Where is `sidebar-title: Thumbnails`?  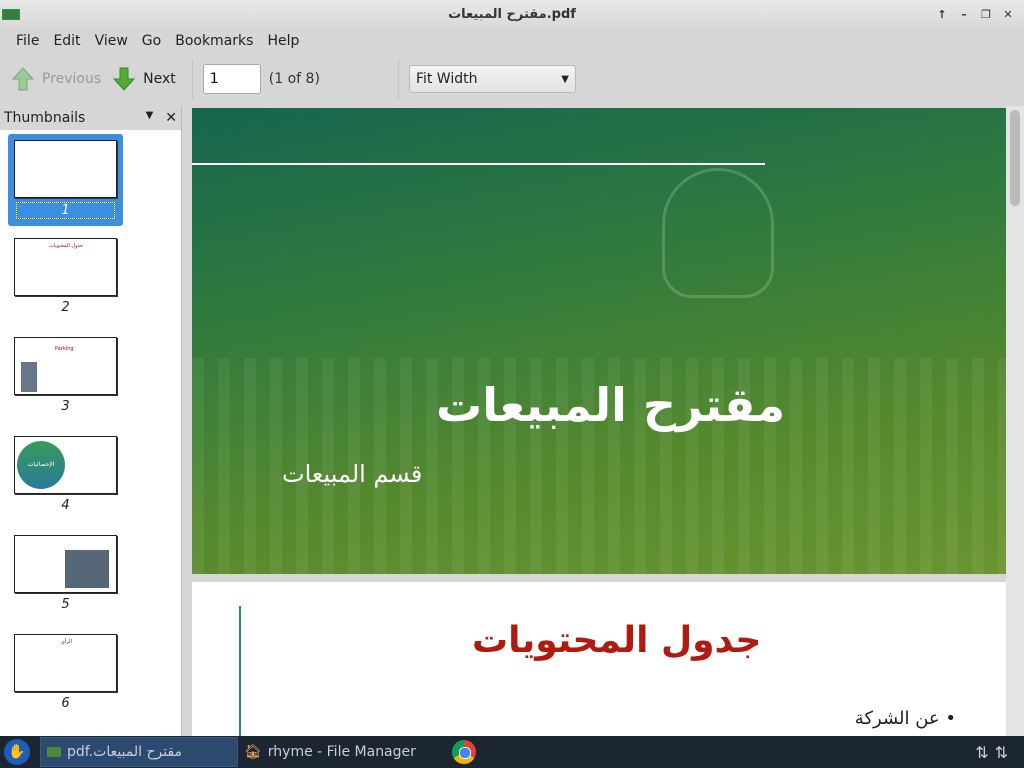 sidebar-title: Thumbnails is located at coordinates (45, 118).